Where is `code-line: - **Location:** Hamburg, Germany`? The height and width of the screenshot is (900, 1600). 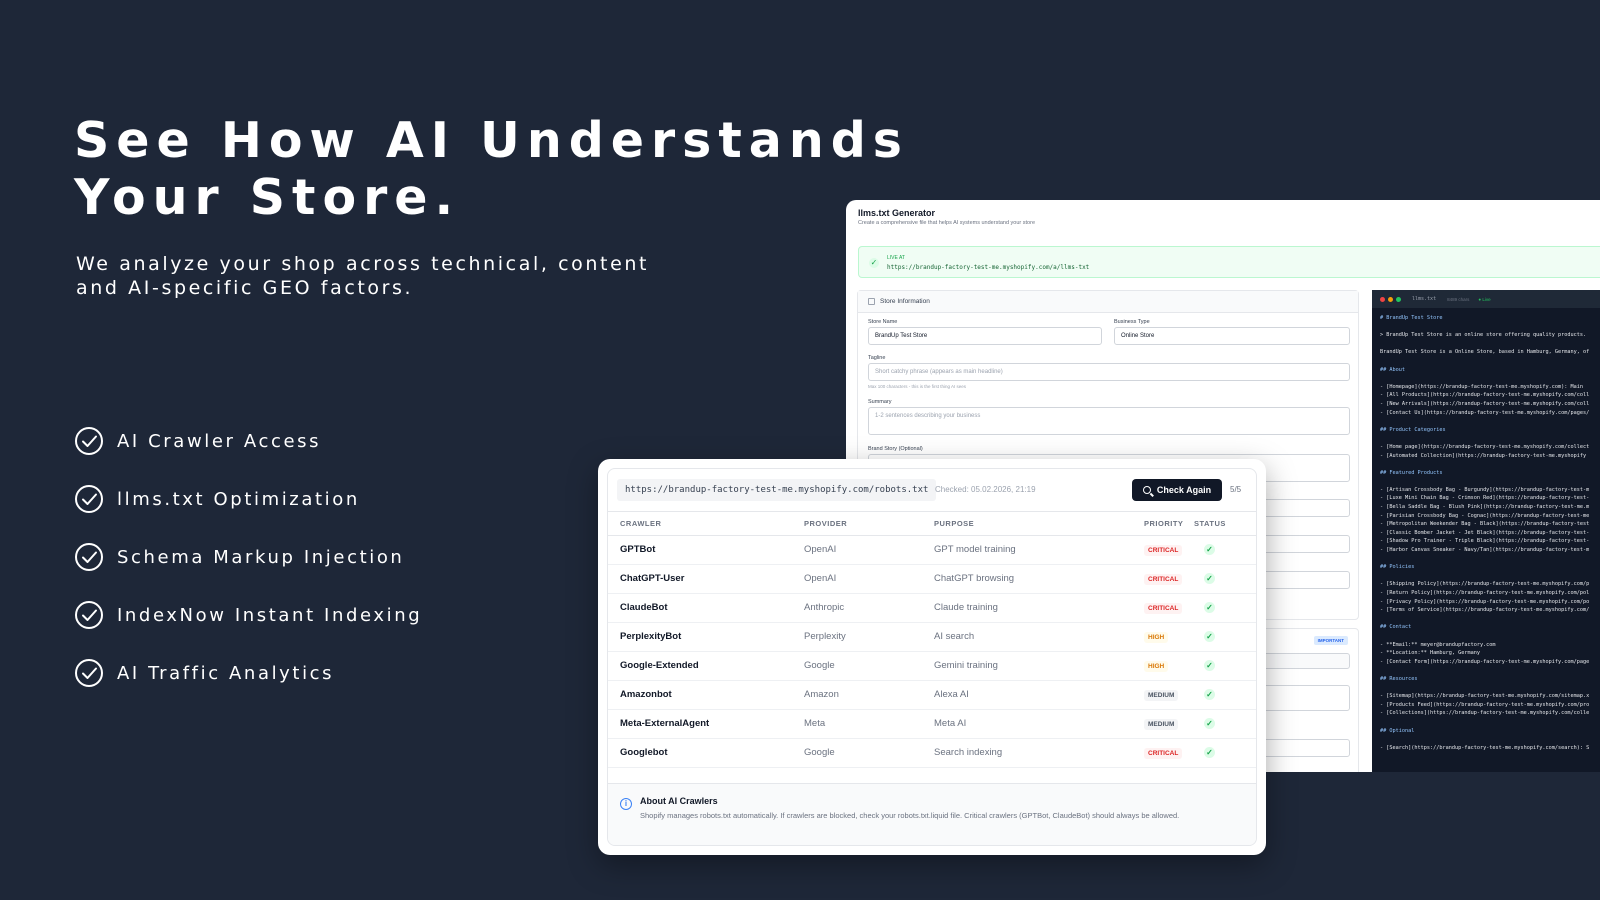 code-line: - **Location:** Hamburg, Germany is located at coordinates (1430, 653).